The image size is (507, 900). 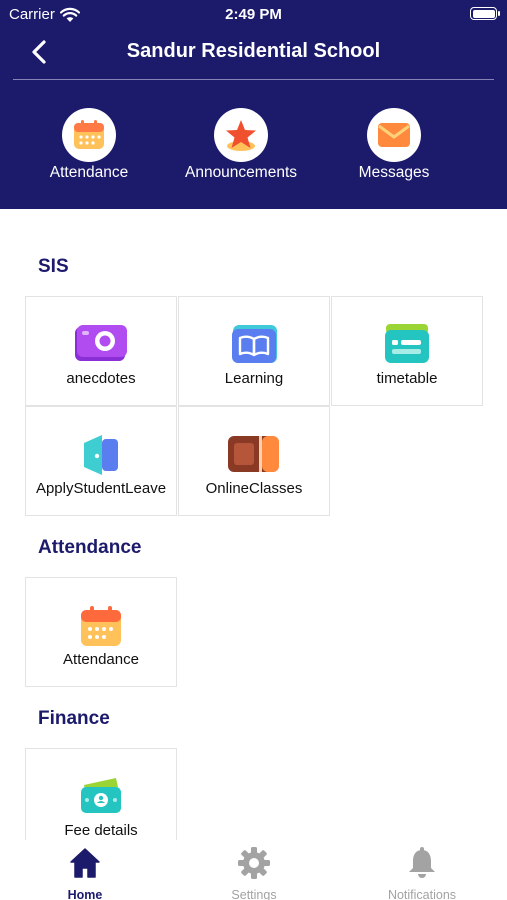 I want to click on tile-timetable: timetable, so click(x=407, y=351).